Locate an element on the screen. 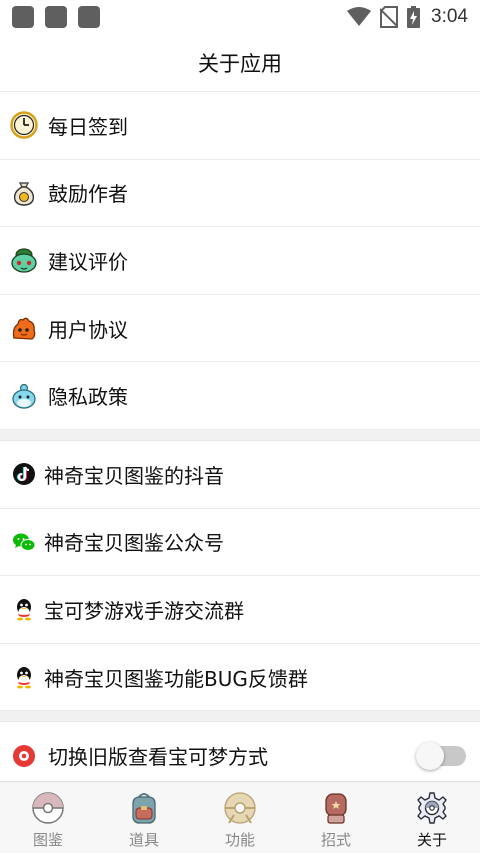 Image resolution: width=480 pixels, height=853 pixels. tab-about: 关于 is located at coordinates (432, 817).